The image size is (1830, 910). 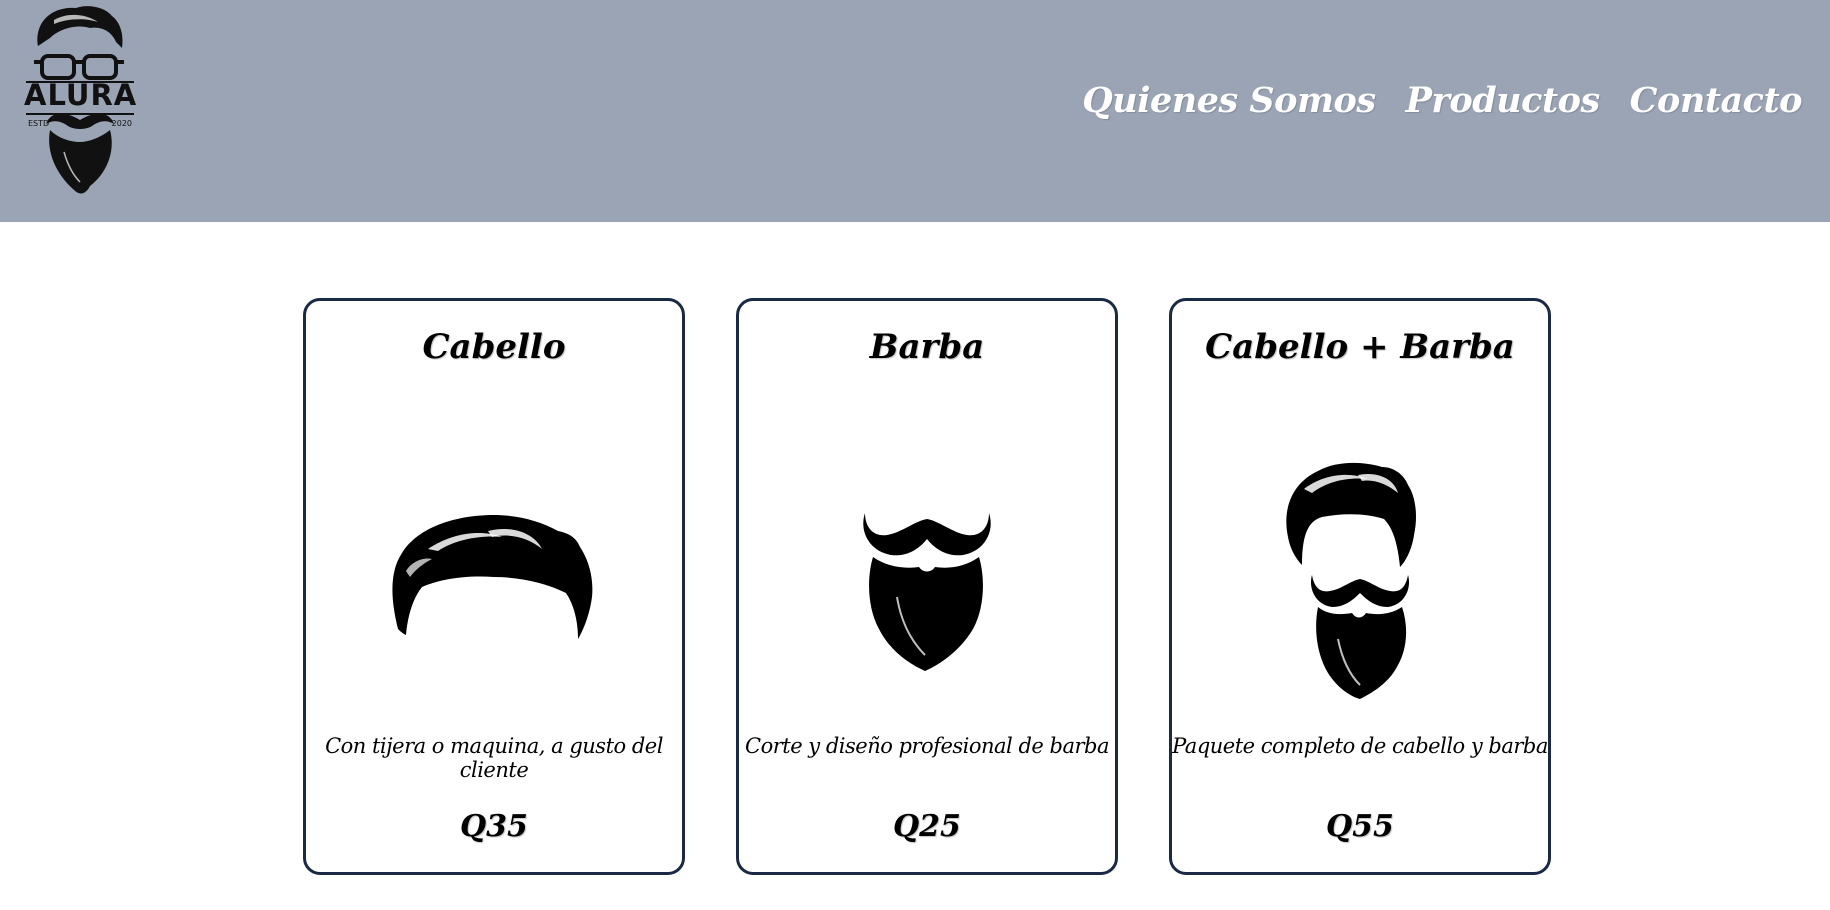 What do you see at coordinates (1351, 580) in the screenshot?
I see `hair-and-beard-icon` at bounding box center [1351, 580].